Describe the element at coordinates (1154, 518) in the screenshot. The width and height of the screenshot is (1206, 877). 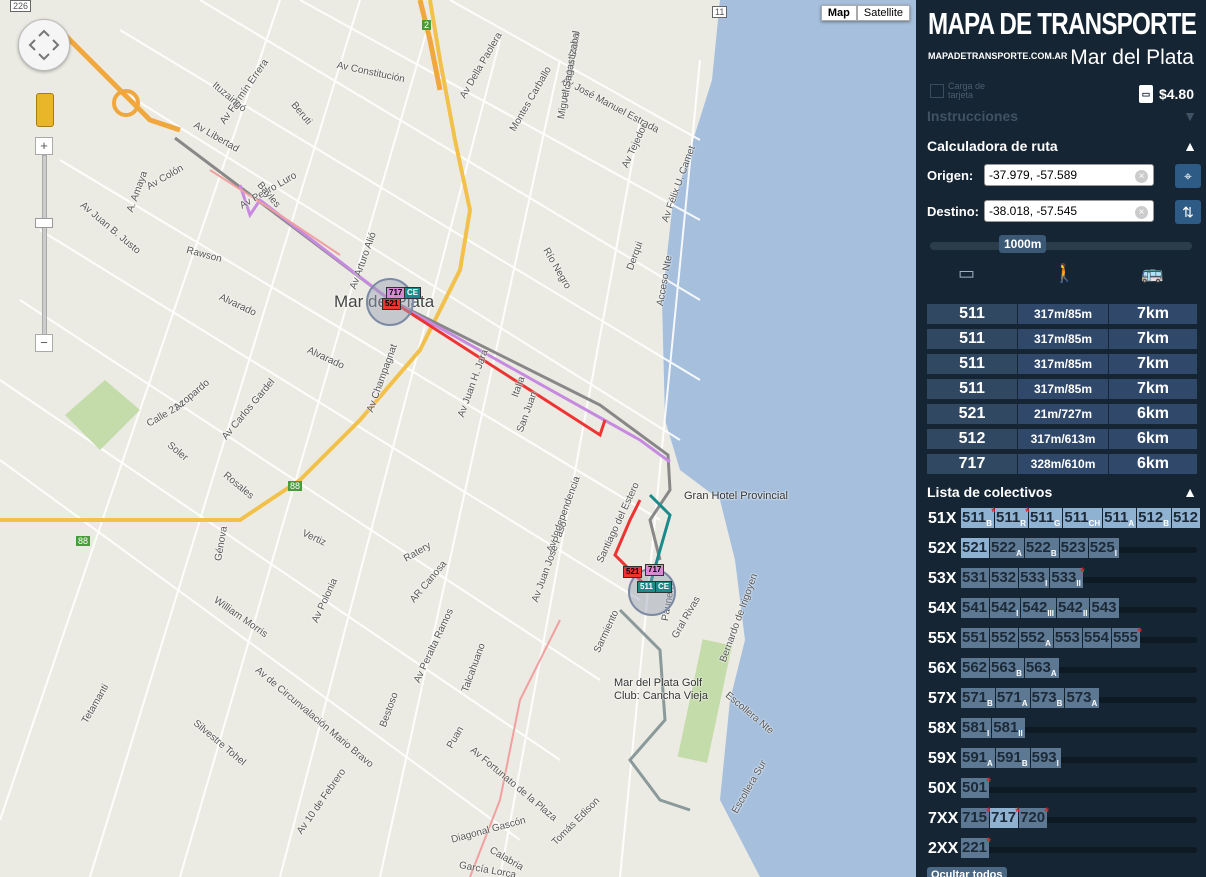
I see `line-toggle: 512B` at that location.